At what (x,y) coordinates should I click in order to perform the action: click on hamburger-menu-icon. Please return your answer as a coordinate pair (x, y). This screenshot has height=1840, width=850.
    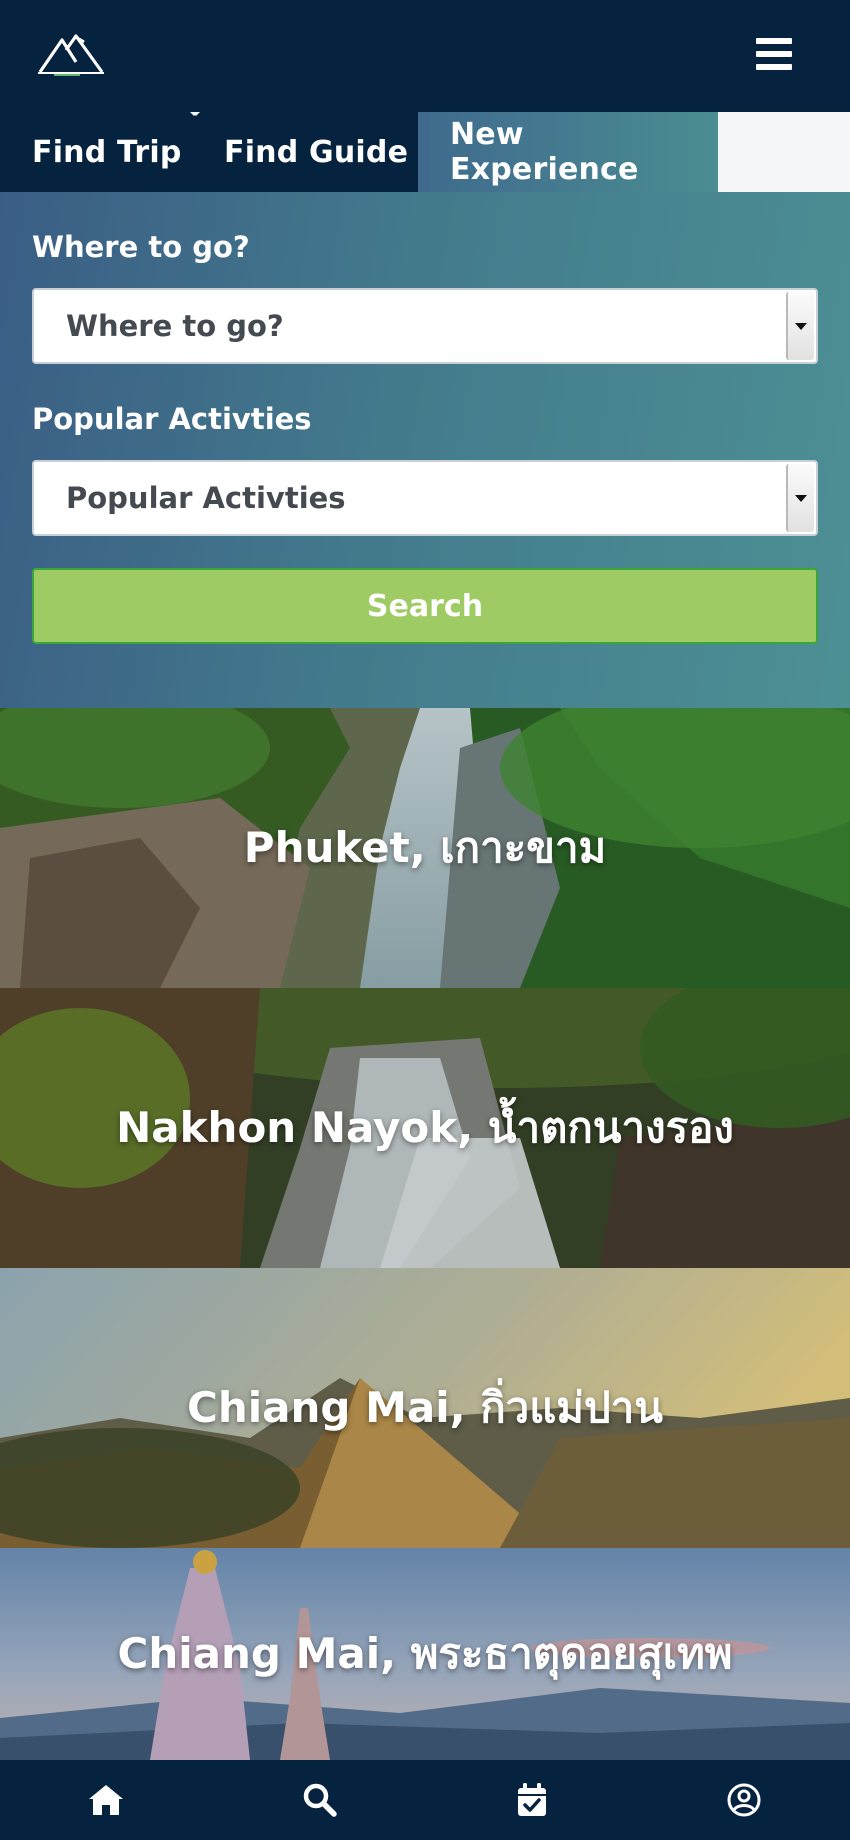
    Looking at the image, I should click on (774, 54).